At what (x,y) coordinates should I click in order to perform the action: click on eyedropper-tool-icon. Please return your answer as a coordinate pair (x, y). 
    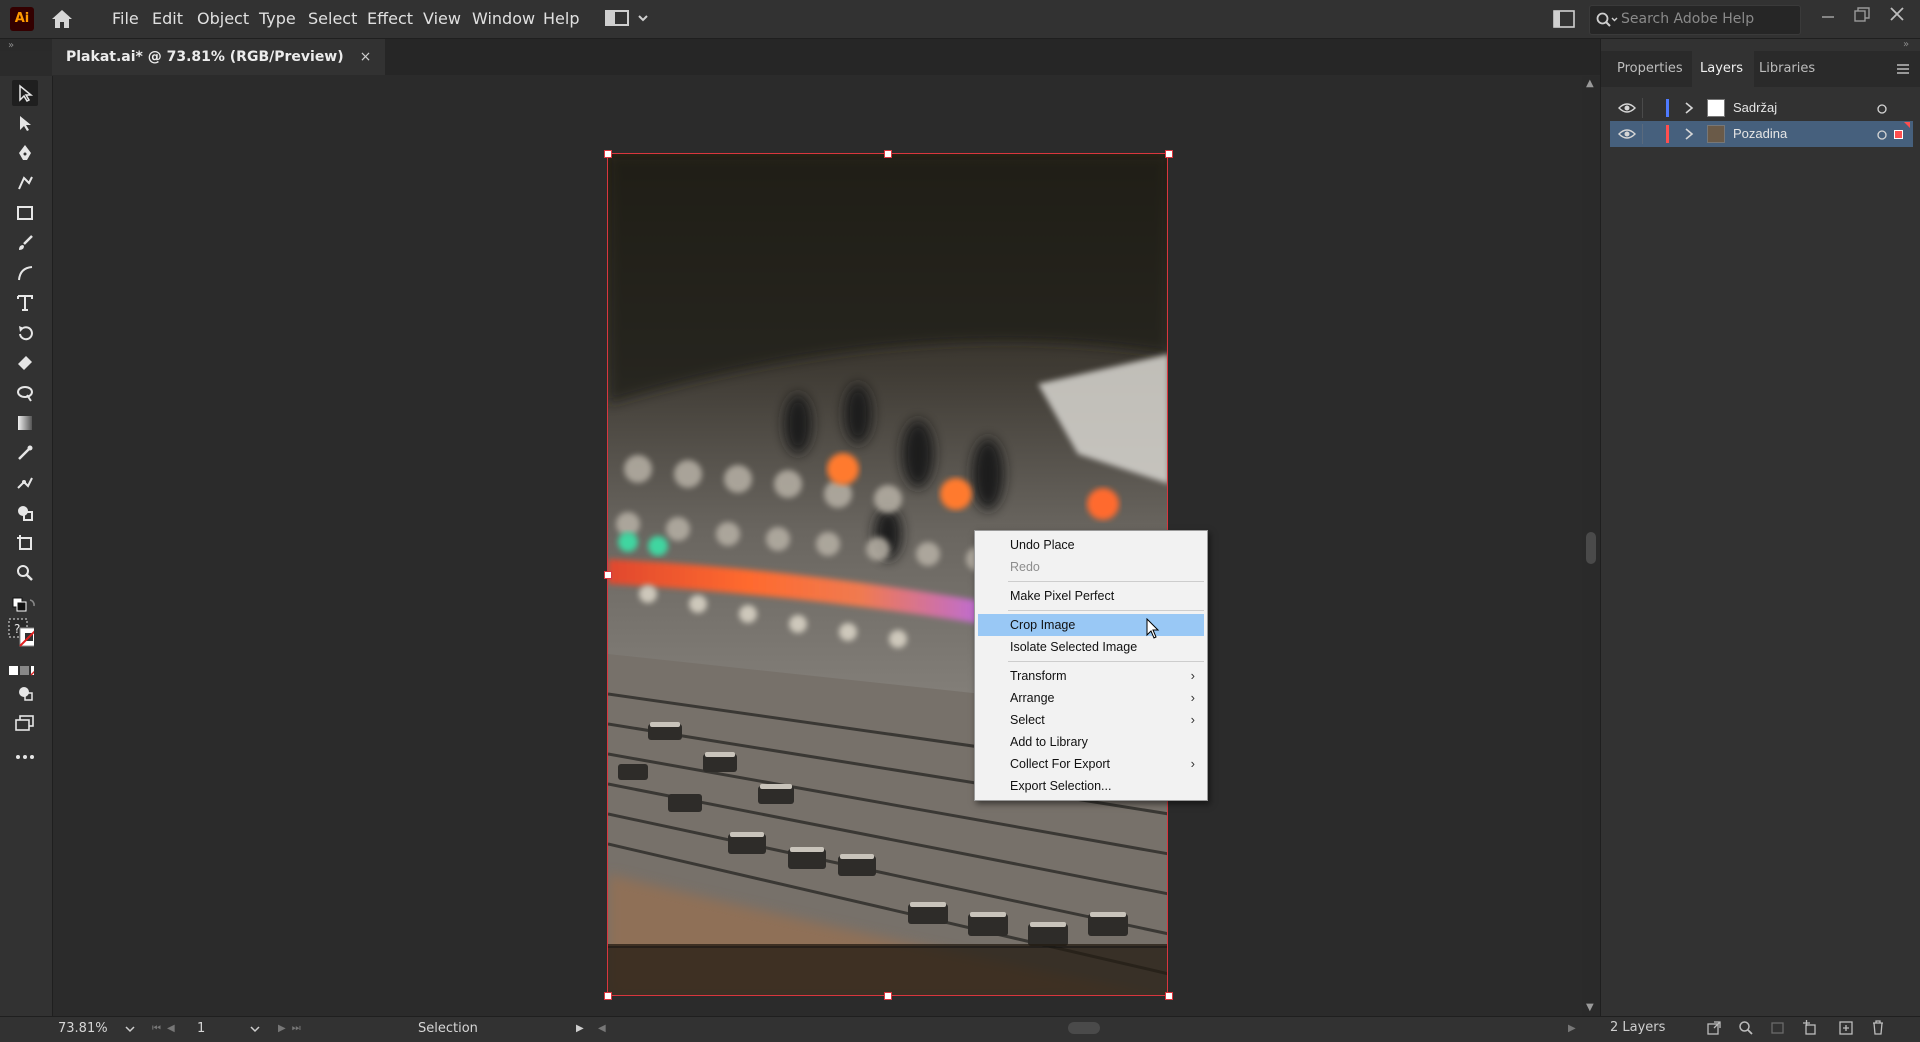
    Looking at the image, I should click on (25, 453).